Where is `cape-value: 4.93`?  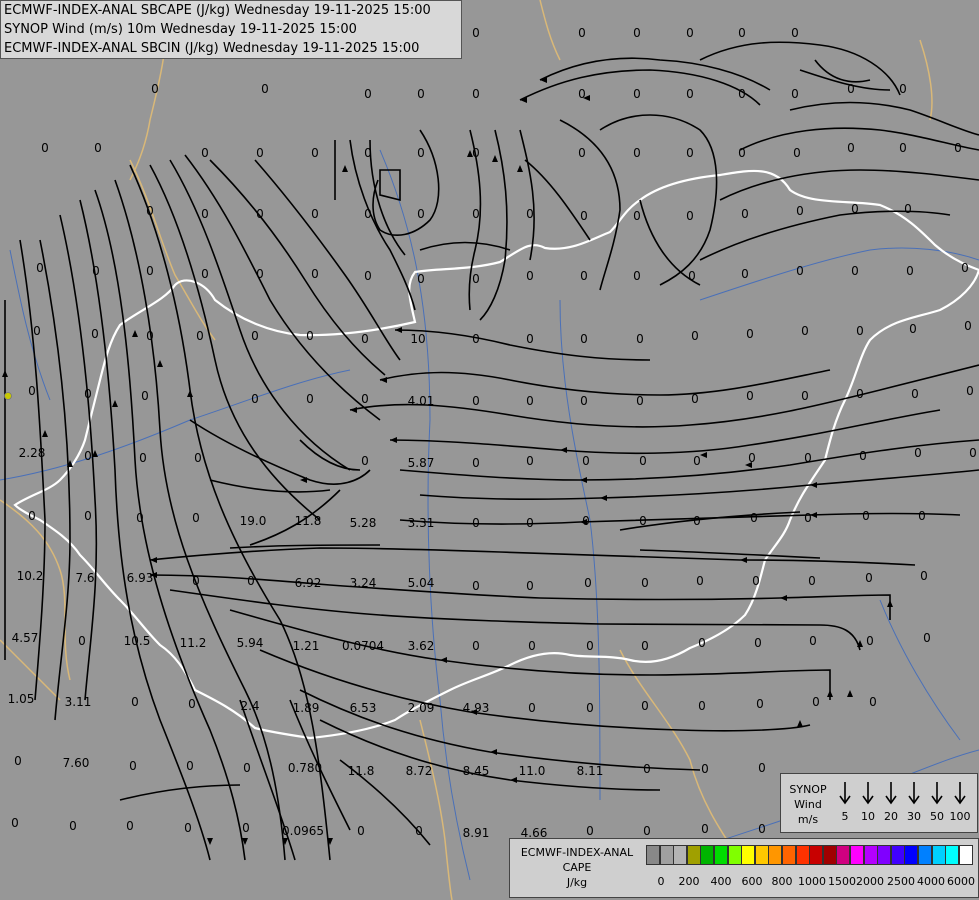
cape-value: 4.93 is located at coordinates (476, 708).